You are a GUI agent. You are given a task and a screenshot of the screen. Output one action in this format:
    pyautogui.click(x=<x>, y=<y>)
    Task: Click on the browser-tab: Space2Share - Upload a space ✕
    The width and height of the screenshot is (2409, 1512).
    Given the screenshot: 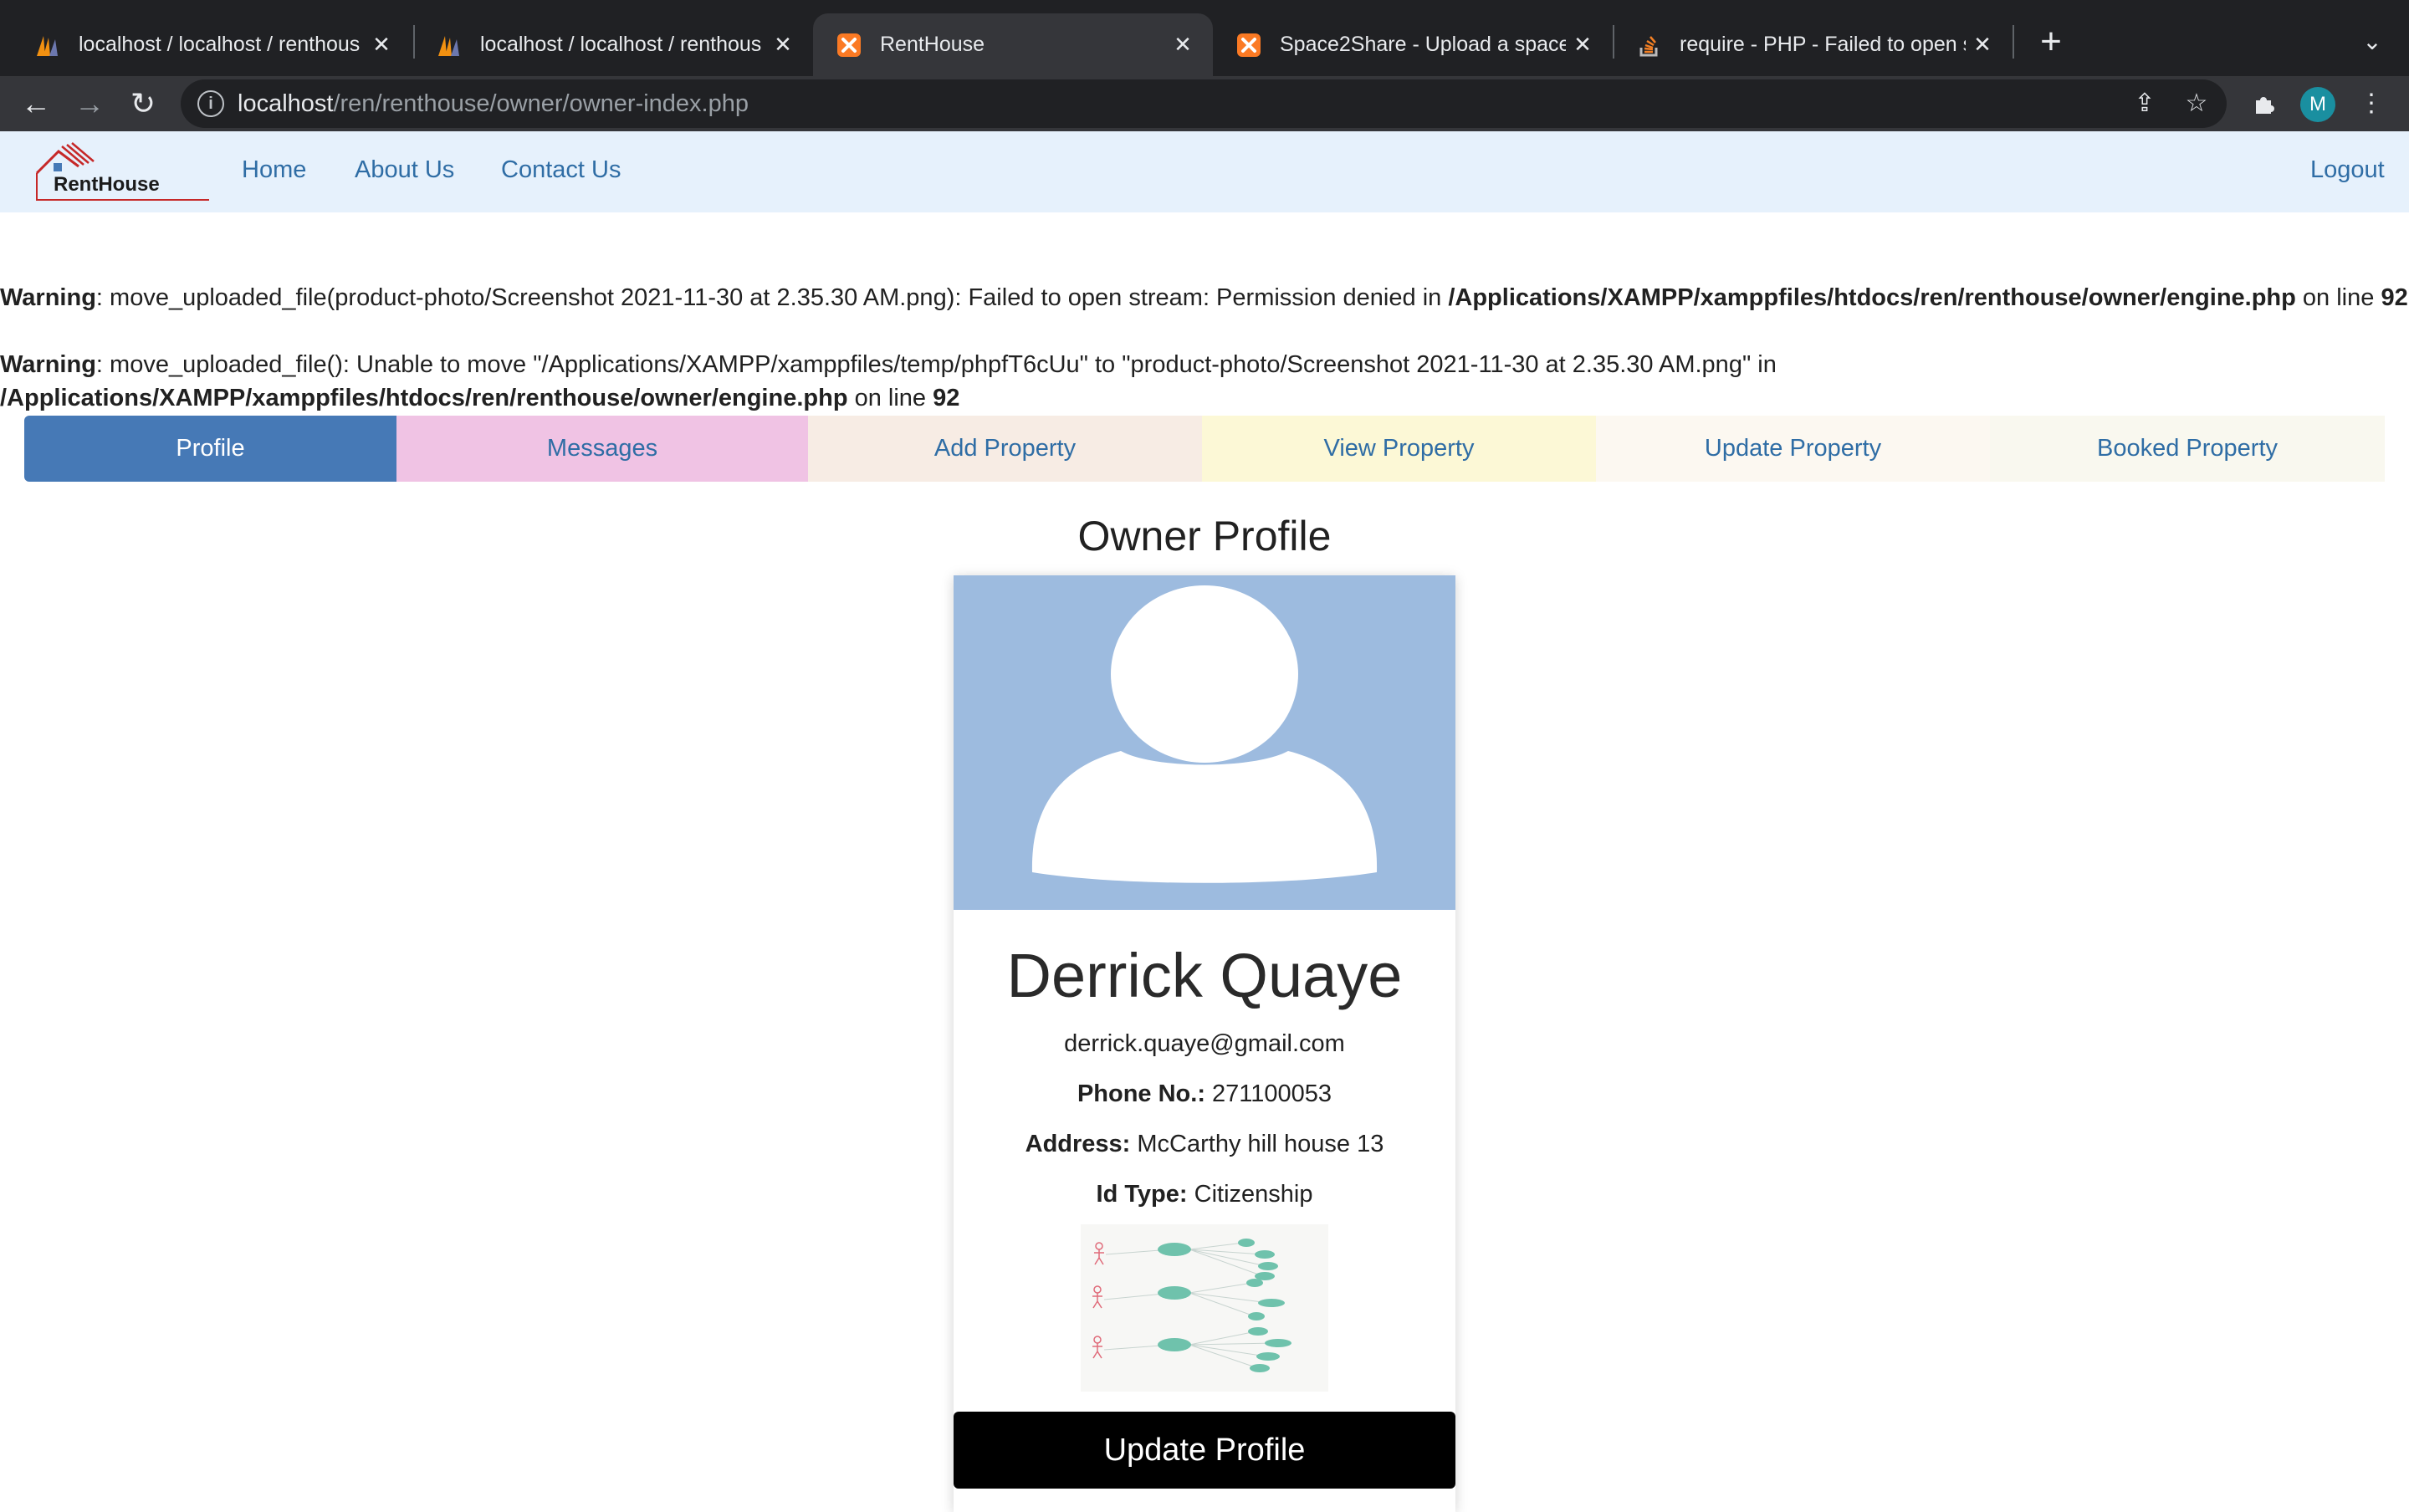 What is the action you would take?
    pyautogui.click(x=1413, y=44)
    